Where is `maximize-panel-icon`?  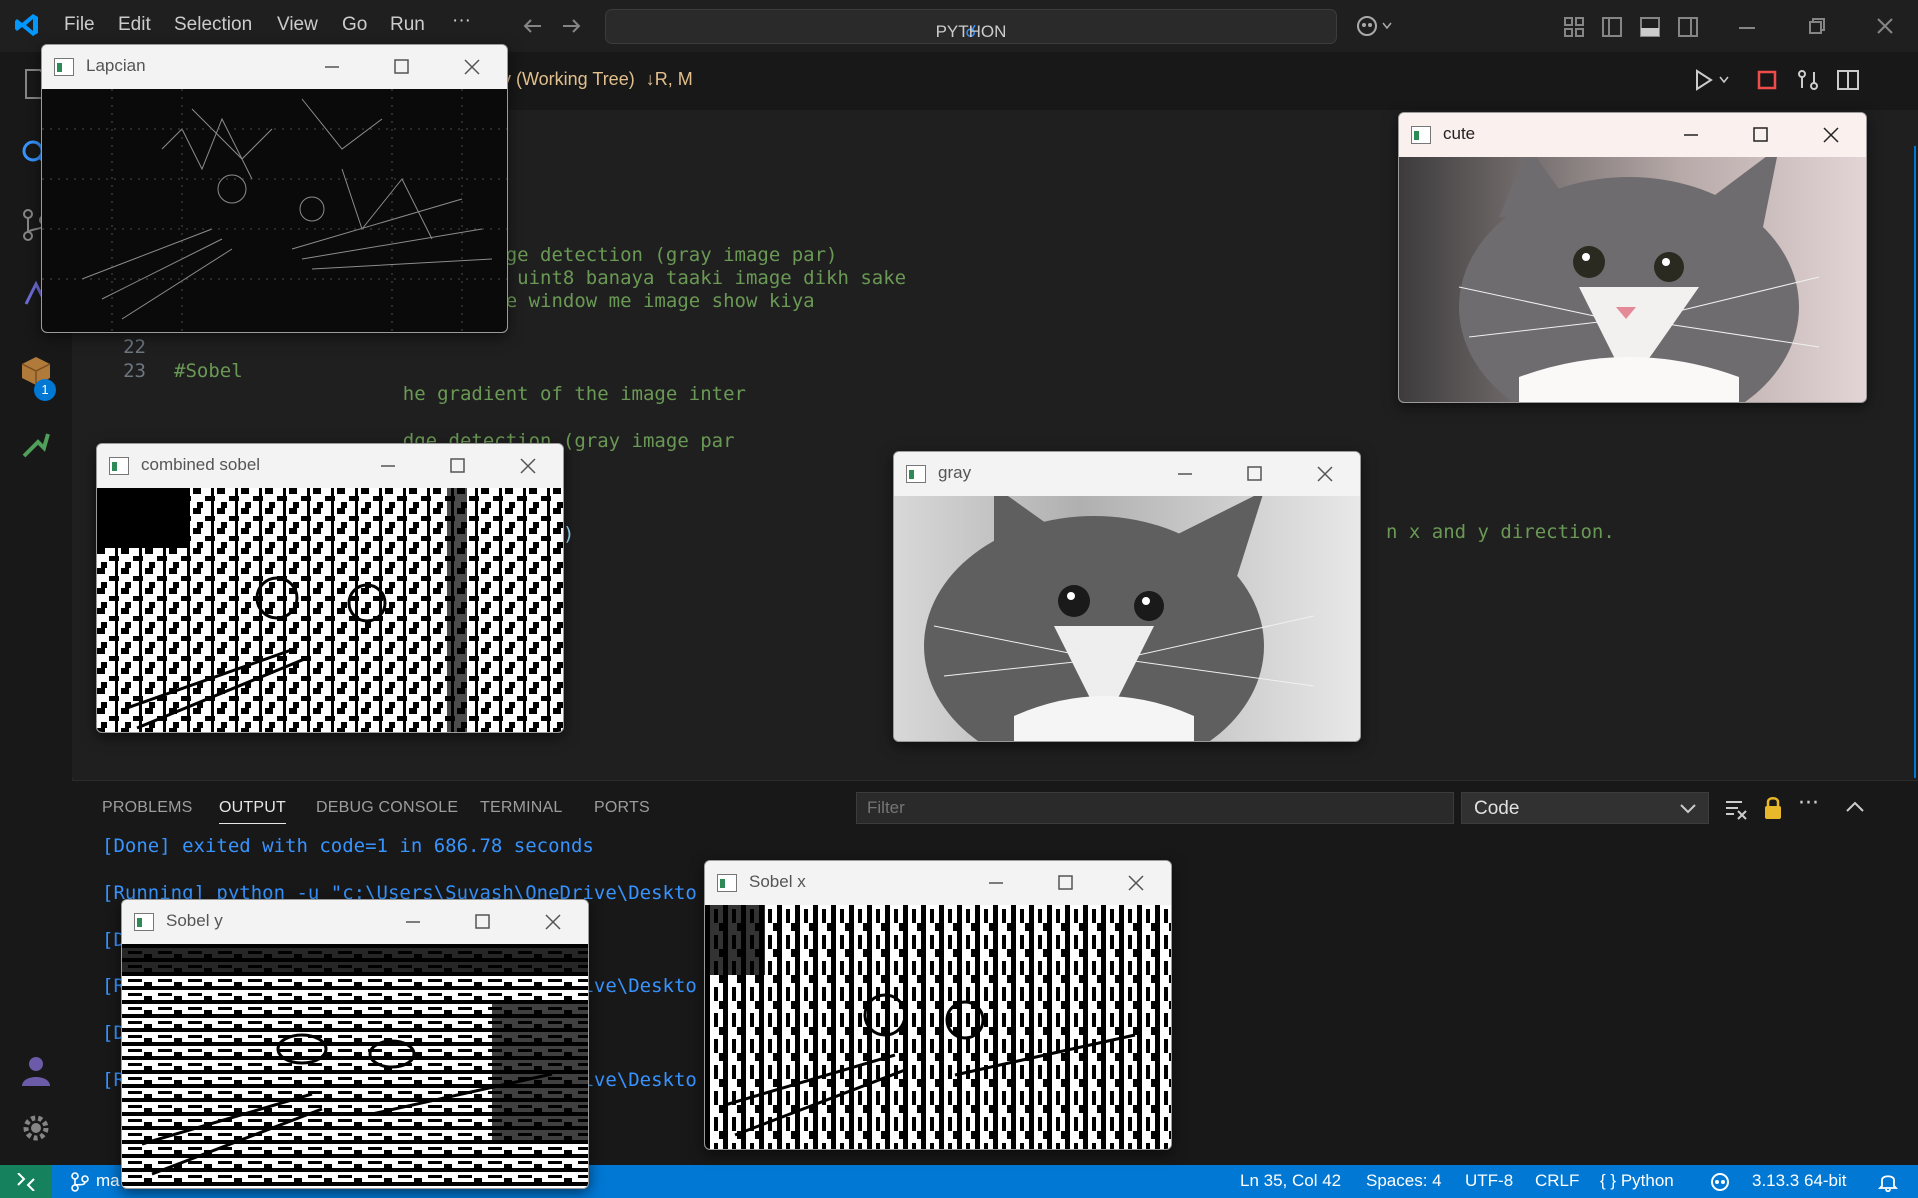 maximize-panel-icon is located at coordinates (1855, 807).